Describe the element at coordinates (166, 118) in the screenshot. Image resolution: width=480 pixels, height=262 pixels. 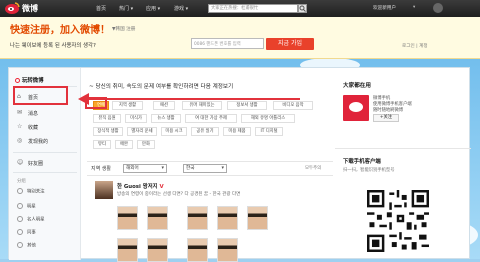
I see `tag-item: 뉴스 생활` at that location.